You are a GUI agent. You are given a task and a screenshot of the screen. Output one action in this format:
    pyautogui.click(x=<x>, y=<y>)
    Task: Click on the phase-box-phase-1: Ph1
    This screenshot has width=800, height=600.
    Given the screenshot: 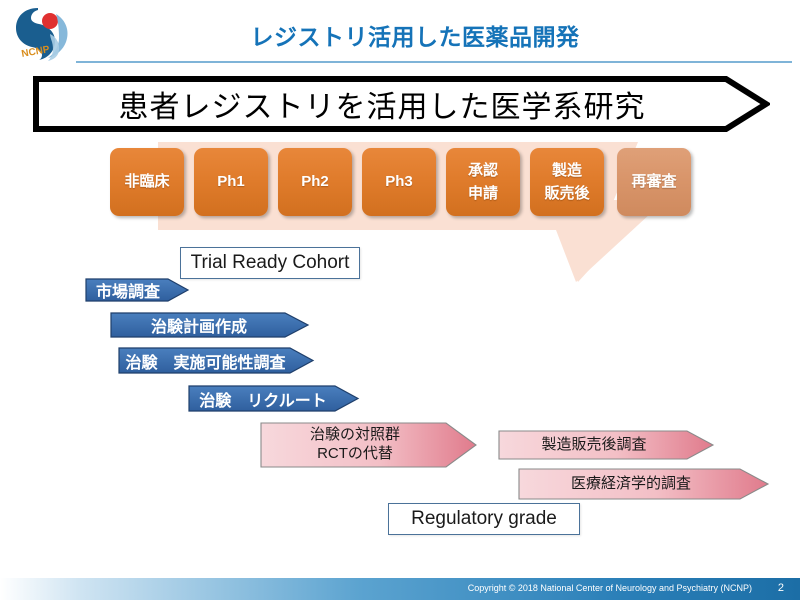 What is the action you would take?
    pyautogui.click(x=231, y=182)
    